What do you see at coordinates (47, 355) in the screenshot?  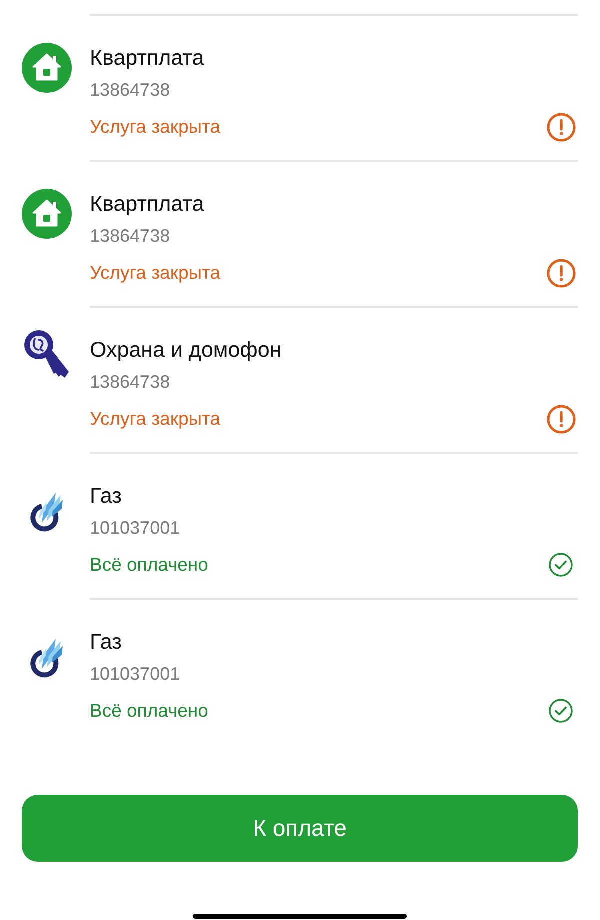 I see `key-icon` at bounding box center [47, 355].